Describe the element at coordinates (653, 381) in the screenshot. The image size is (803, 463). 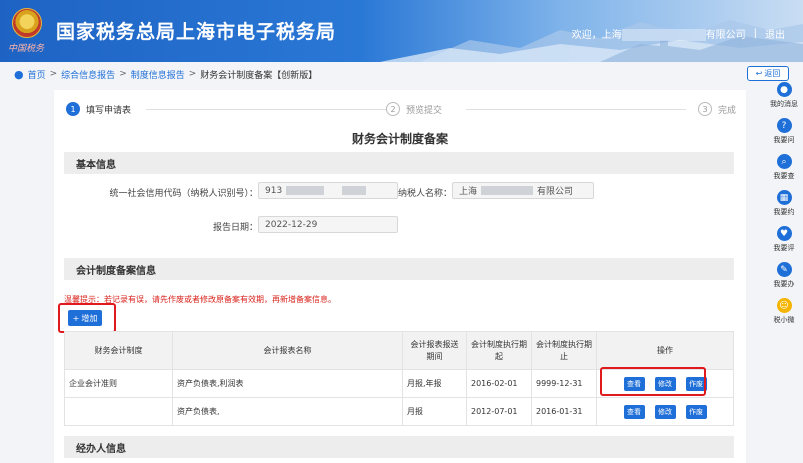
I see `highlight-box-ops` at that location.